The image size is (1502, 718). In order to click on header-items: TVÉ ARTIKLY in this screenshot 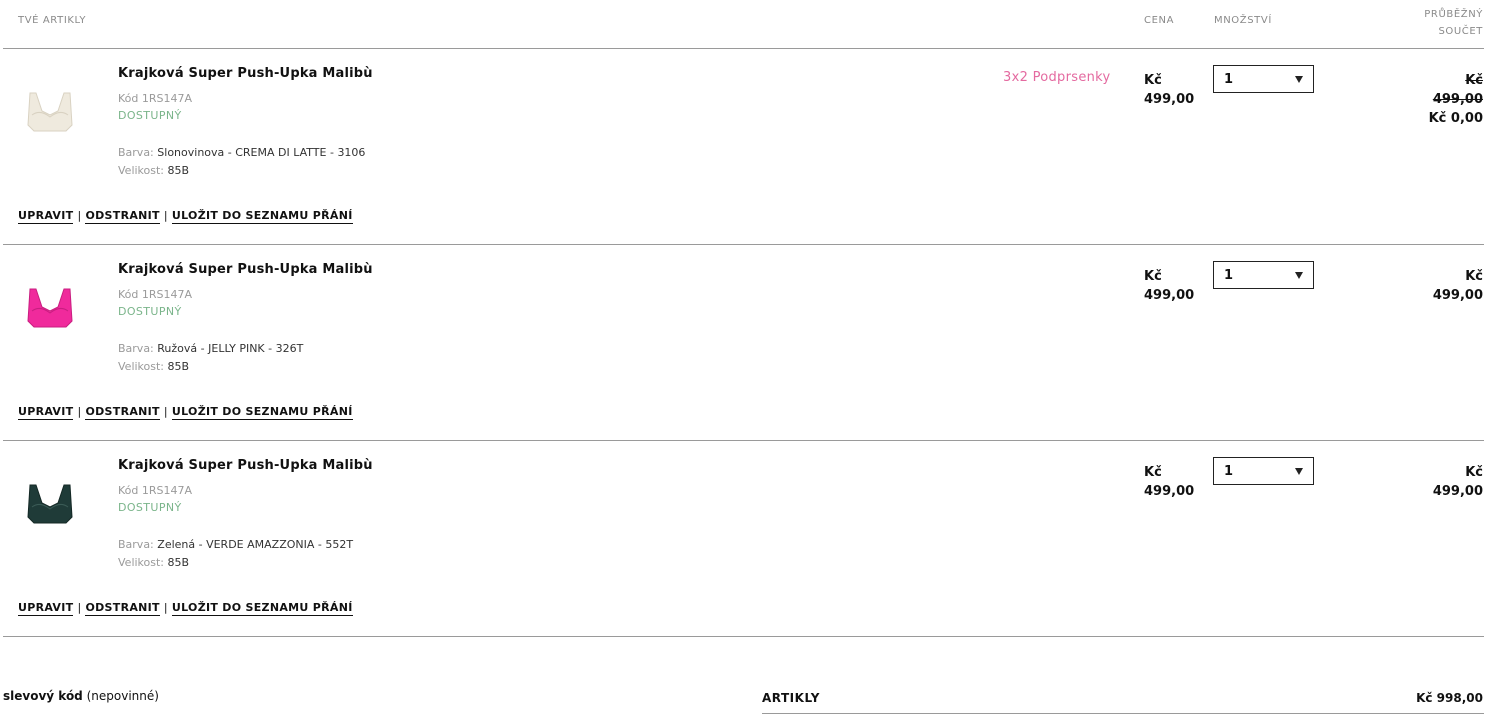, I will do `click(52, 20)`.